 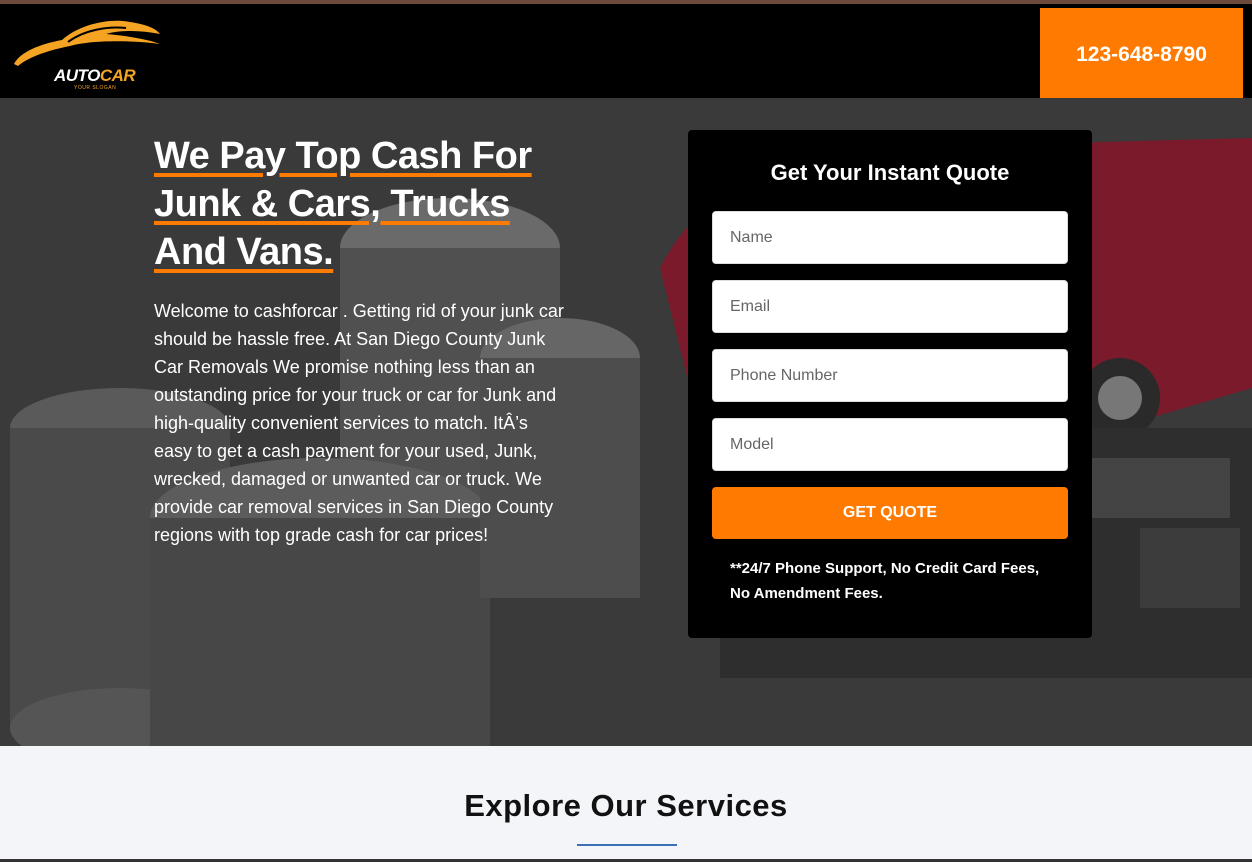 What do you see at coordinates (890, 375) in the screenshot?
I see `phone-number-input` at bounding box center [890, 375].